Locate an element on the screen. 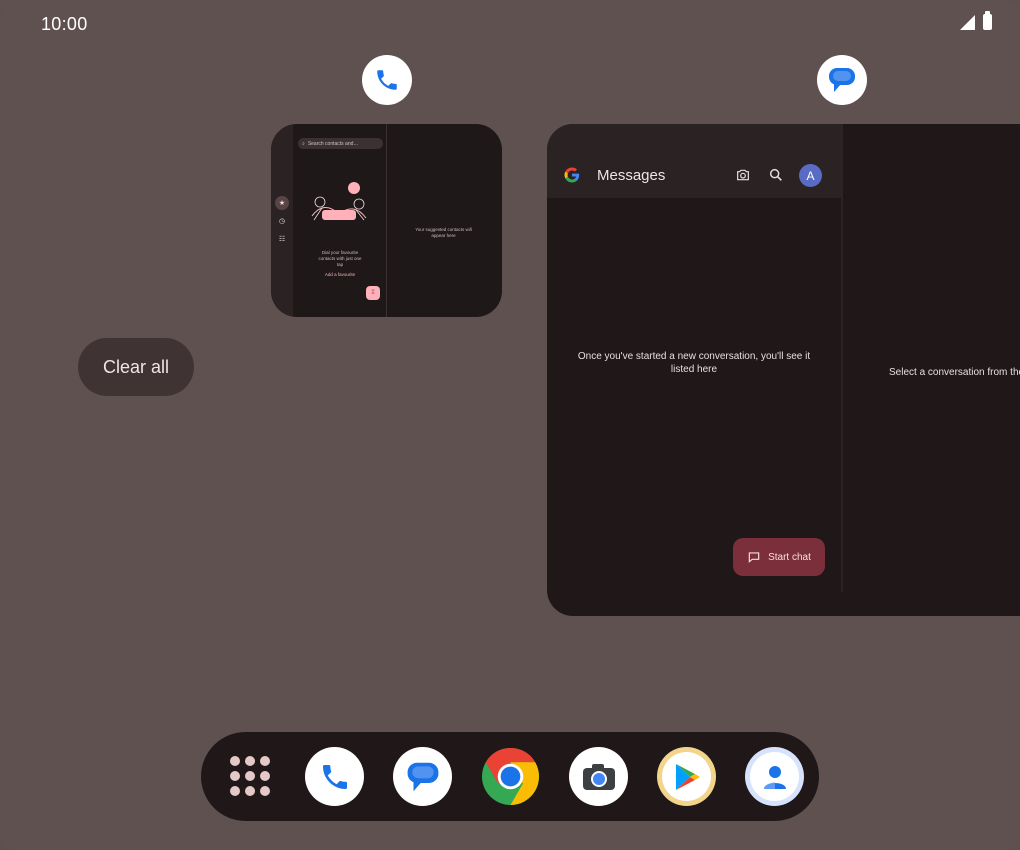 This screenshot has height=850, width=1020. app-drawer-icon is located at coordinates (250, 776).